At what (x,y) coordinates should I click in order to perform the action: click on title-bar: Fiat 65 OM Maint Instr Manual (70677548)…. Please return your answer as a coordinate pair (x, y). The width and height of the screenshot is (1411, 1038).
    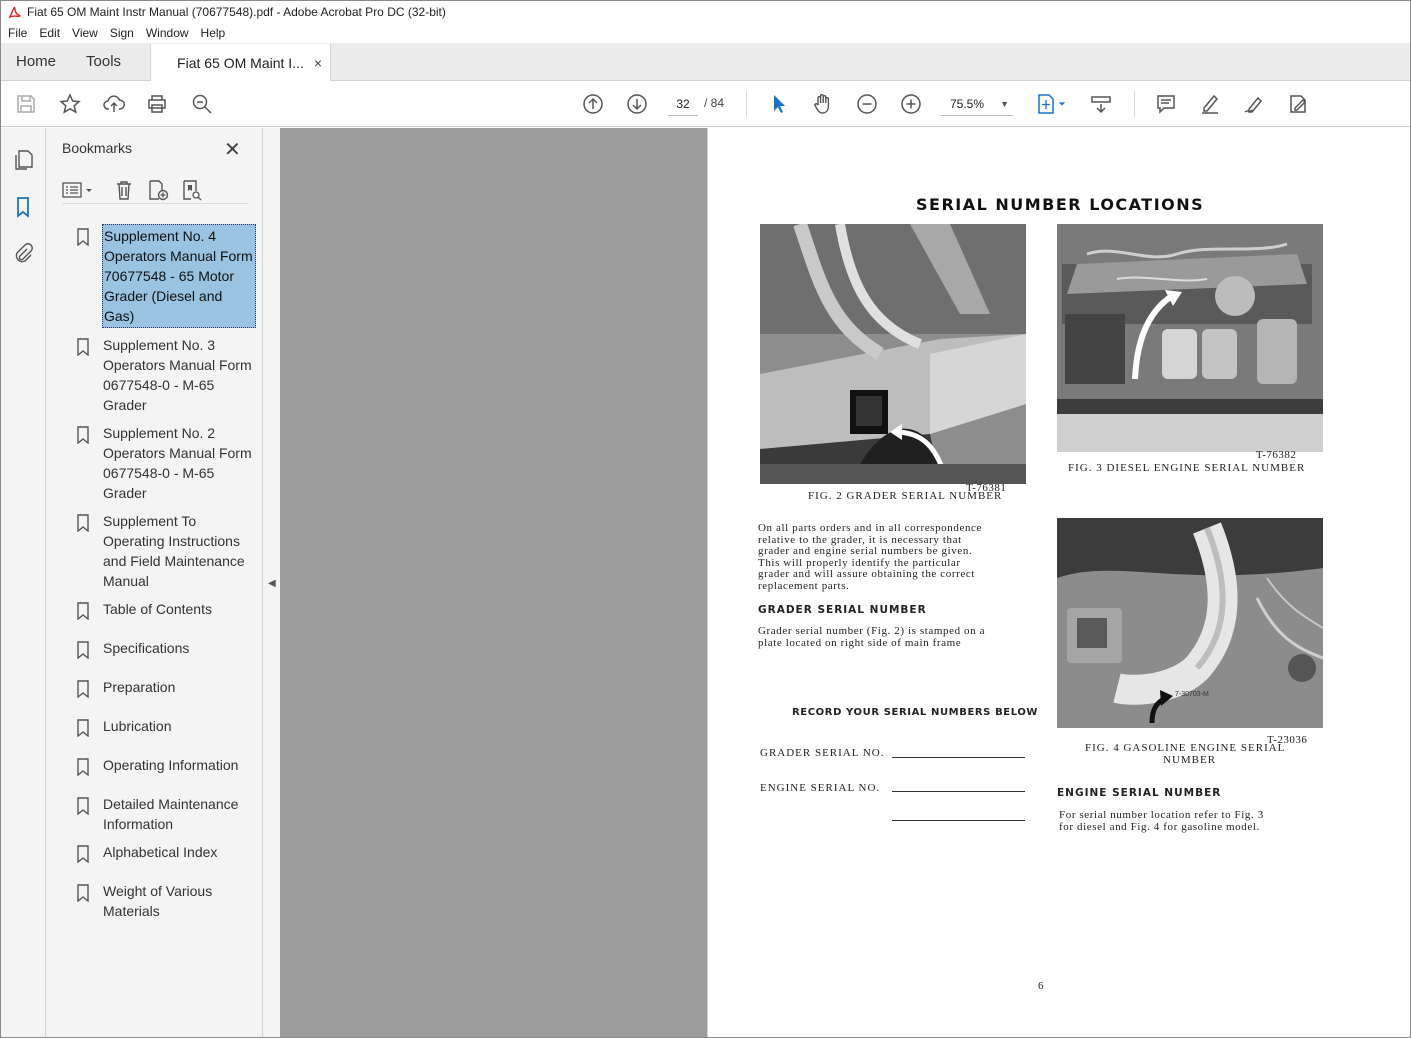
    Looking at the image, I should click on (705, 12).